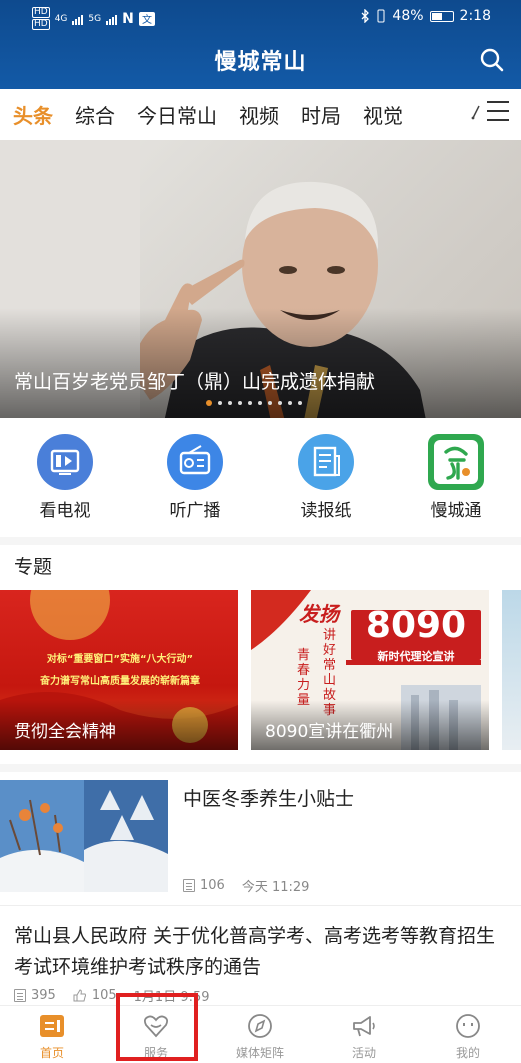 The width and height of the screenshot is (521, 1063). Describe the element at coordinates (65, 511) in the screenshot. I see `quick-entry-label: 看电视` at that location.